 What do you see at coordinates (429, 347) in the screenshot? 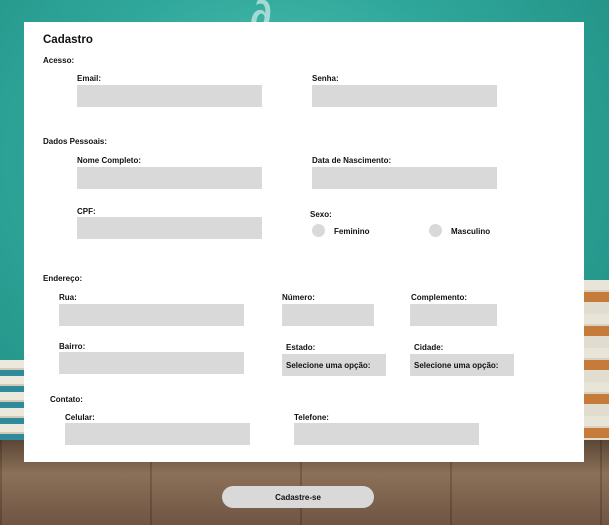
I see `cidade-label: Cidade:` at bounding box center [429, 347].